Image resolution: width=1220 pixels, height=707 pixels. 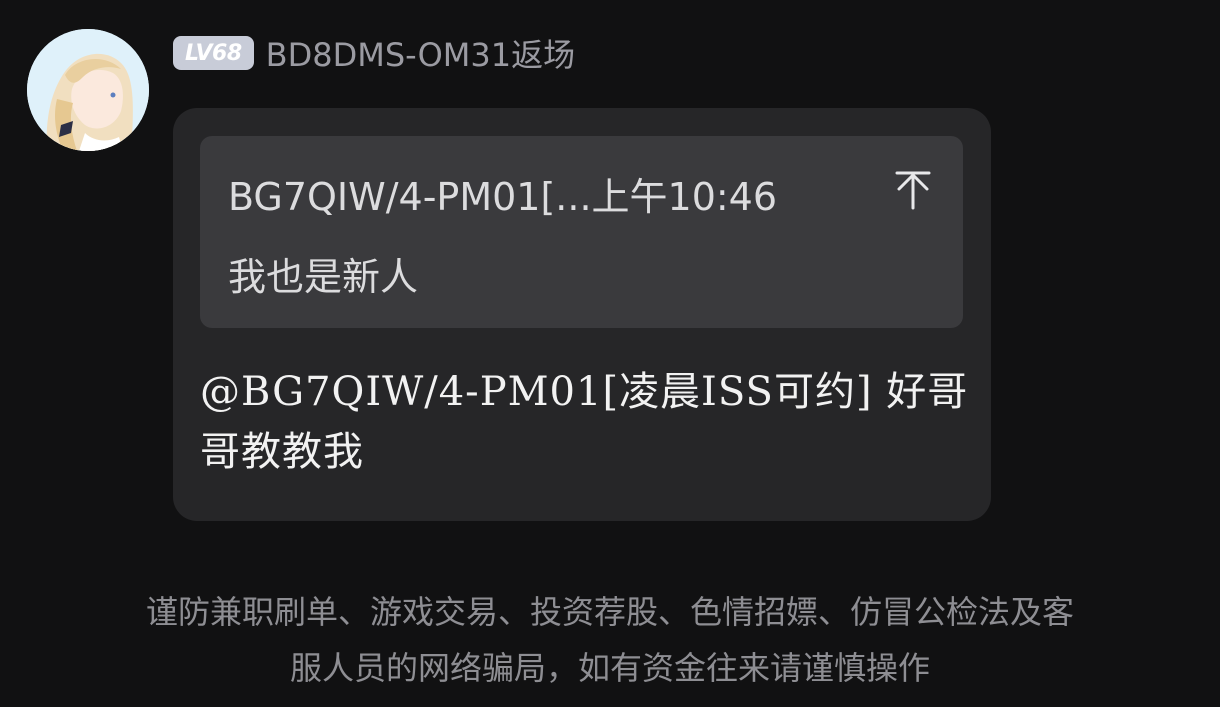 I want to click on avatar, so click(x=88, y=90).